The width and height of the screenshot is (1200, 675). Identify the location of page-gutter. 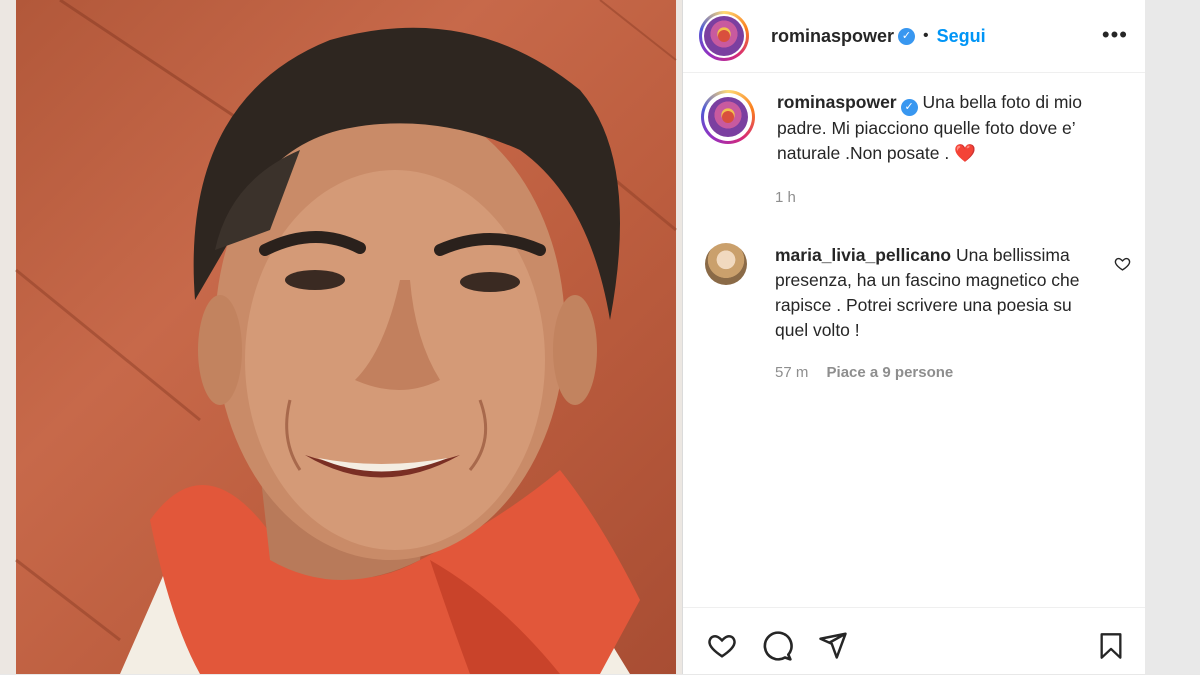
(1172, 337).